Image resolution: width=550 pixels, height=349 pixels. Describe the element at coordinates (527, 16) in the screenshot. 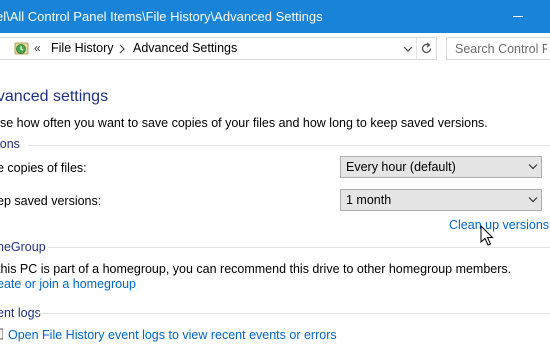

I see `minimize-button` at that location.